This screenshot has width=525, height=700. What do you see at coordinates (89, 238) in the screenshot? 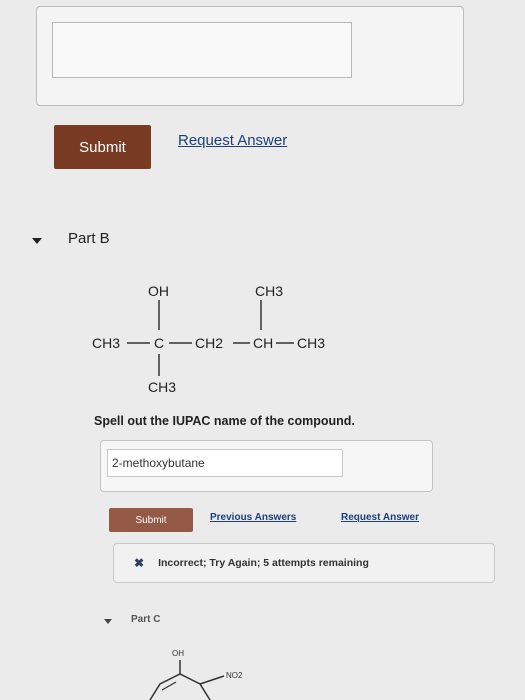
I see `part-b-title: Part B` at bounding box center [89, 238].